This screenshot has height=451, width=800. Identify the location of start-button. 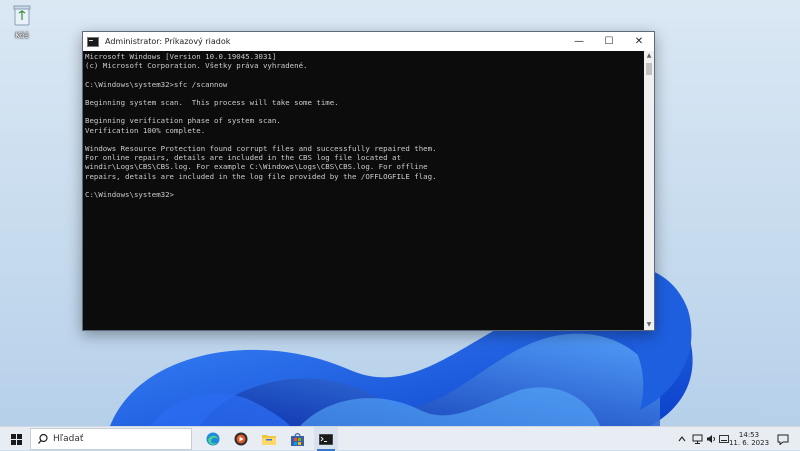
(16, 439).